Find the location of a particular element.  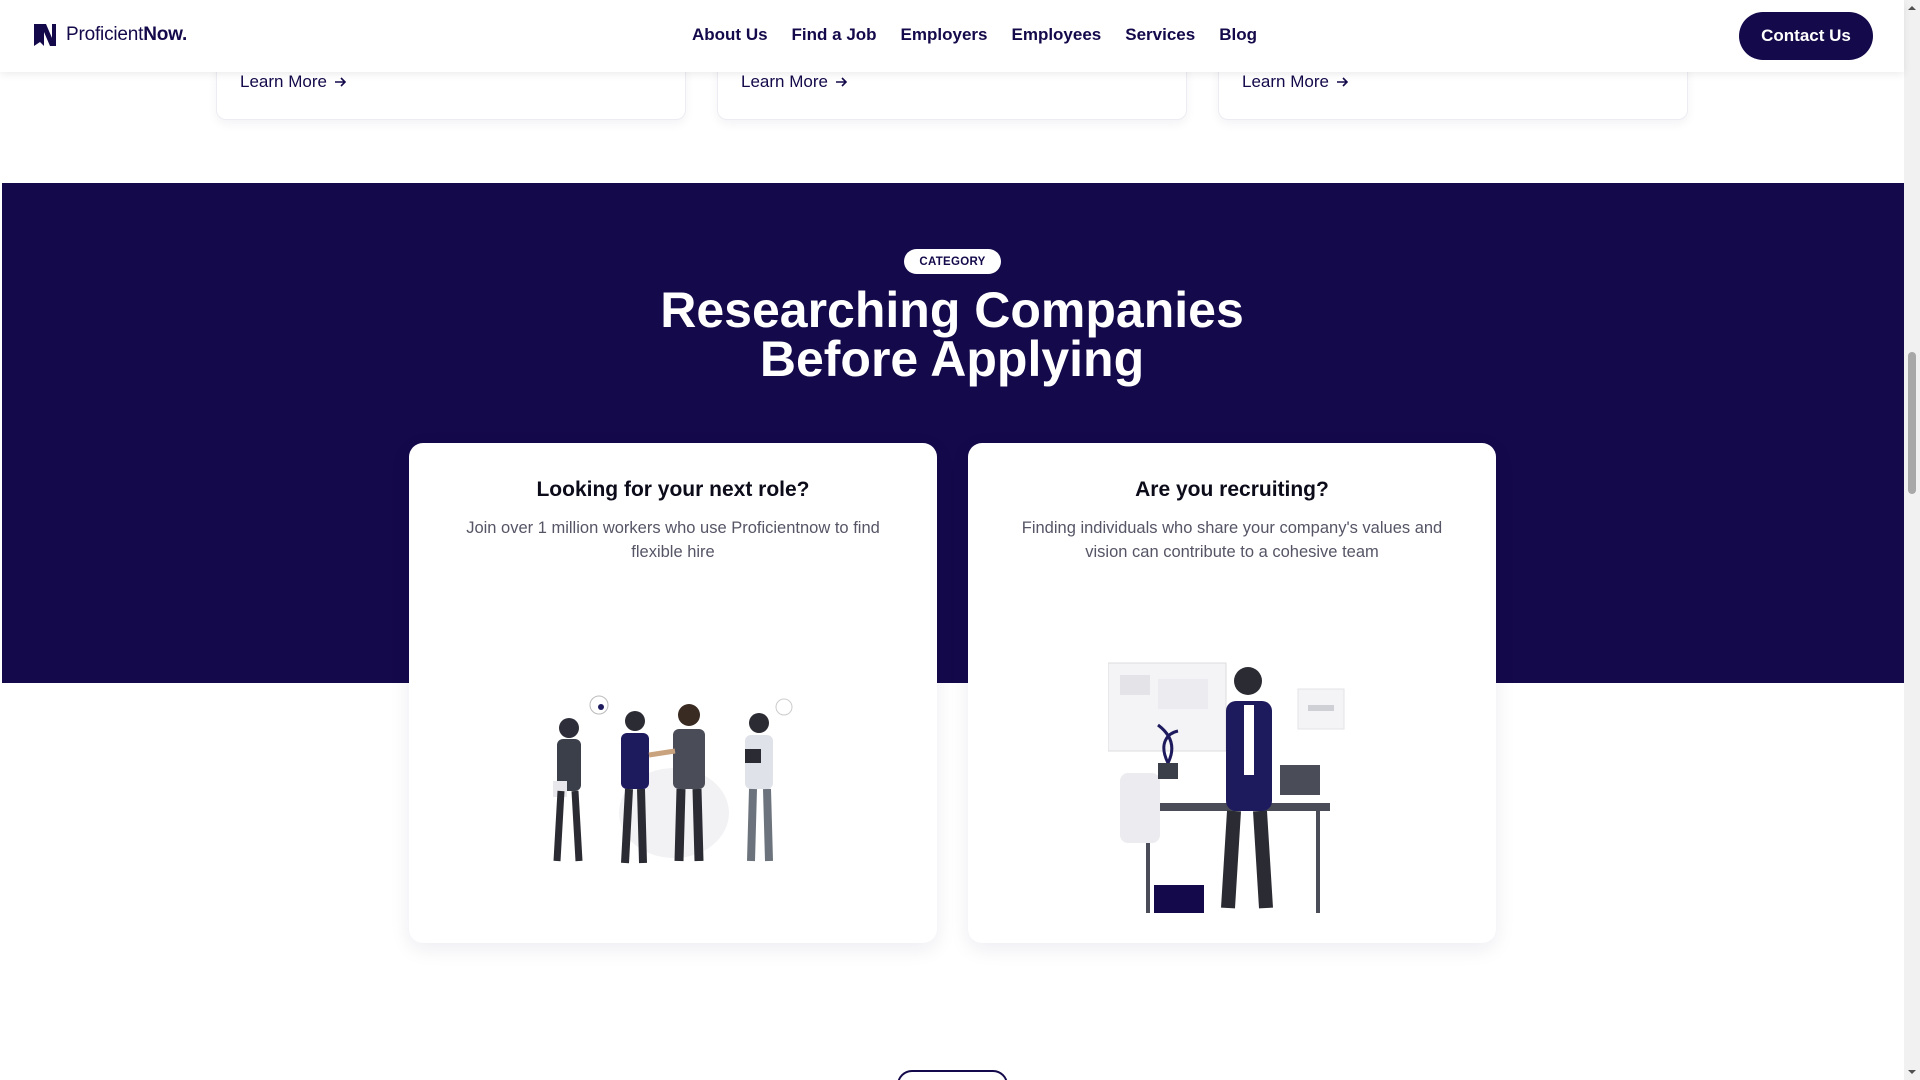

section-title-line-1: Researching Companies is located at coordinates (952, 310).